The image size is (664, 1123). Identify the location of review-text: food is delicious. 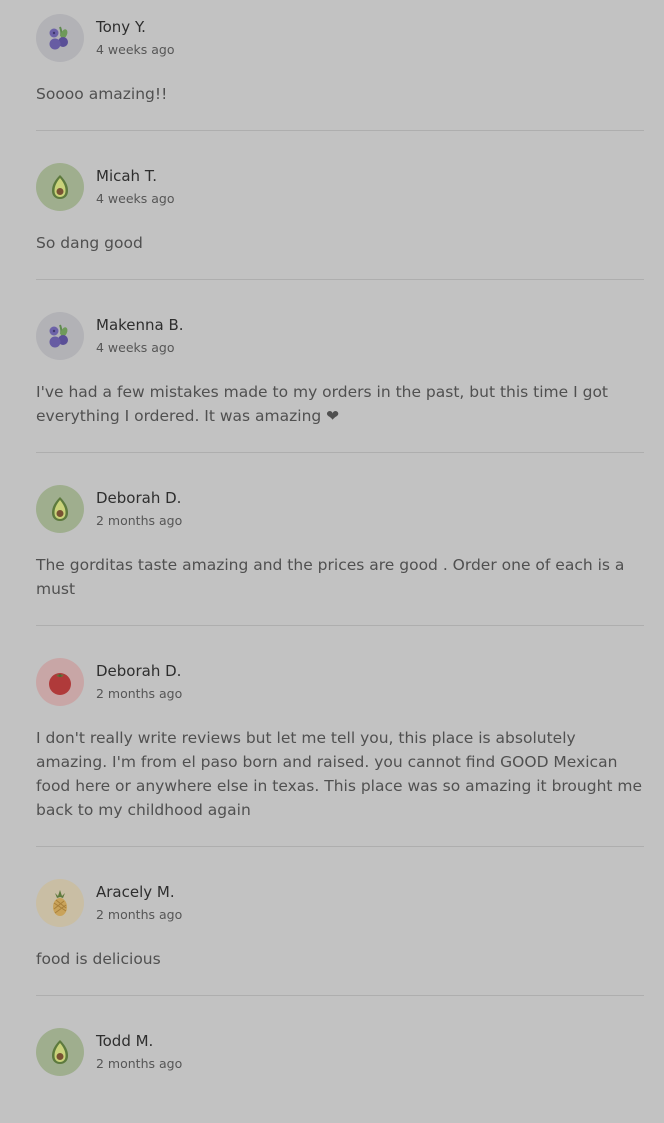
(98, 959).